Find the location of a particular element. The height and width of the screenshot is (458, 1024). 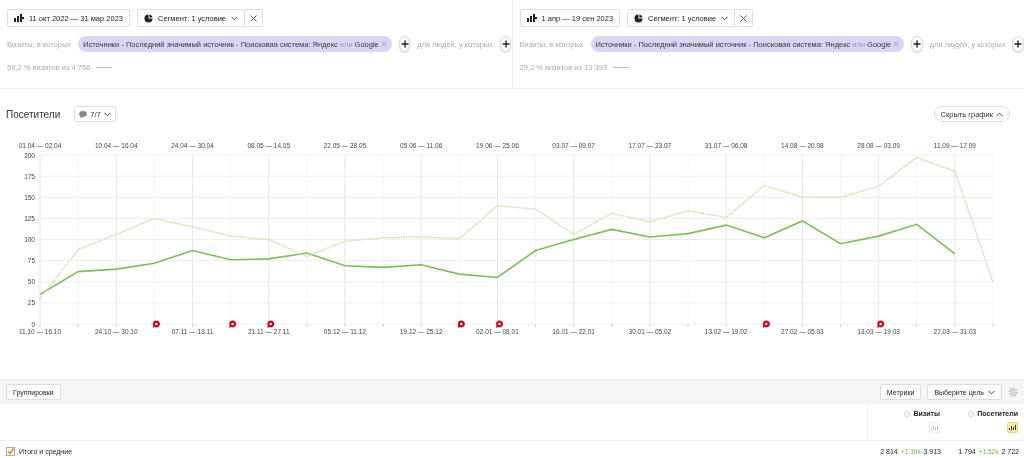

chart-title: Посетители is located at coordinates (33, 114).